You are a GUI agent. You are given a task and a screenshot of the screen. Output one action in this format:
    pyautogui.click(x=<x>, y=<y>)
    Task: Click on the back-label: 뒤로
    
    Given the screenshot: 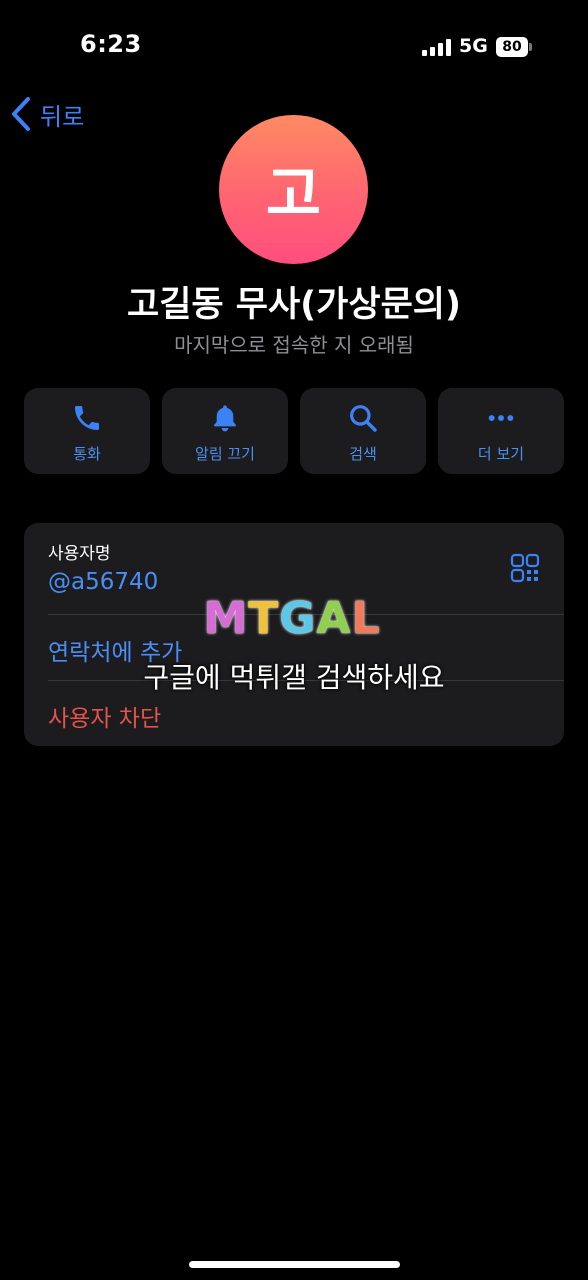 What is the action you would take?
    pyautogui.click(x=62, y=116)
    